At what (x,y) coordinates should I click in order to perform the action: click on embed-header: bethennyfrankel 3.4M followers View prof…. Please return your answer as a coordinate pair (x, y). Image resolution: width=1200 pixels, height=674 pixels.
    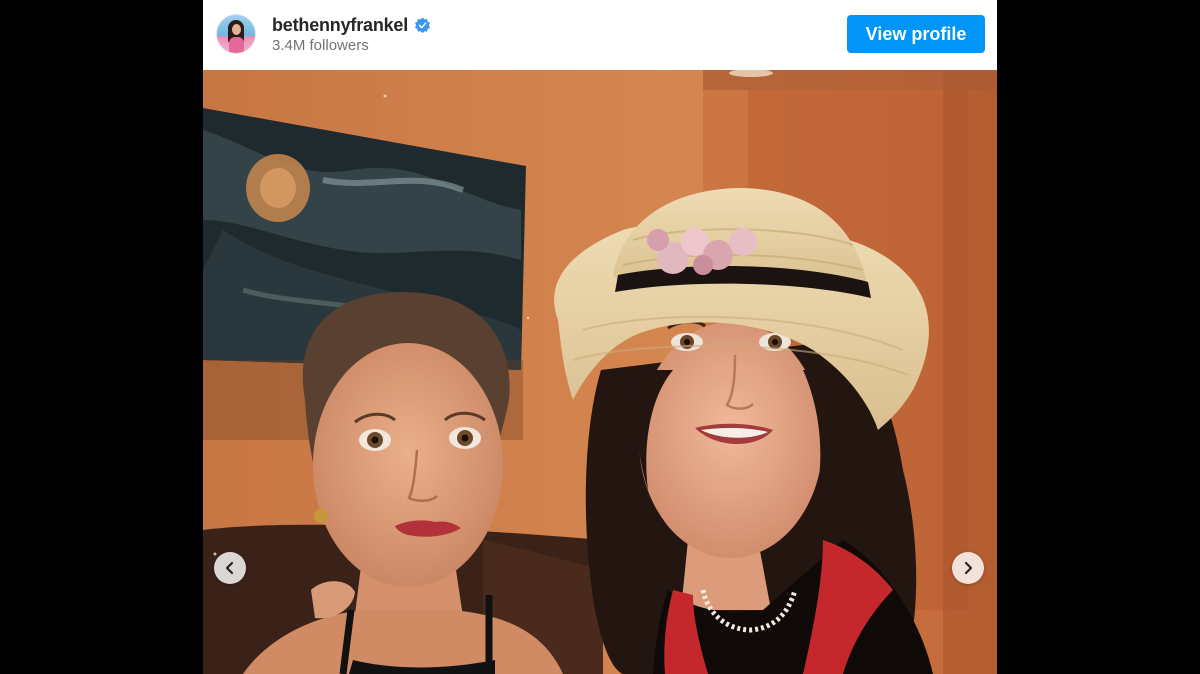
    Looking at the image, I should click on (600, 35).